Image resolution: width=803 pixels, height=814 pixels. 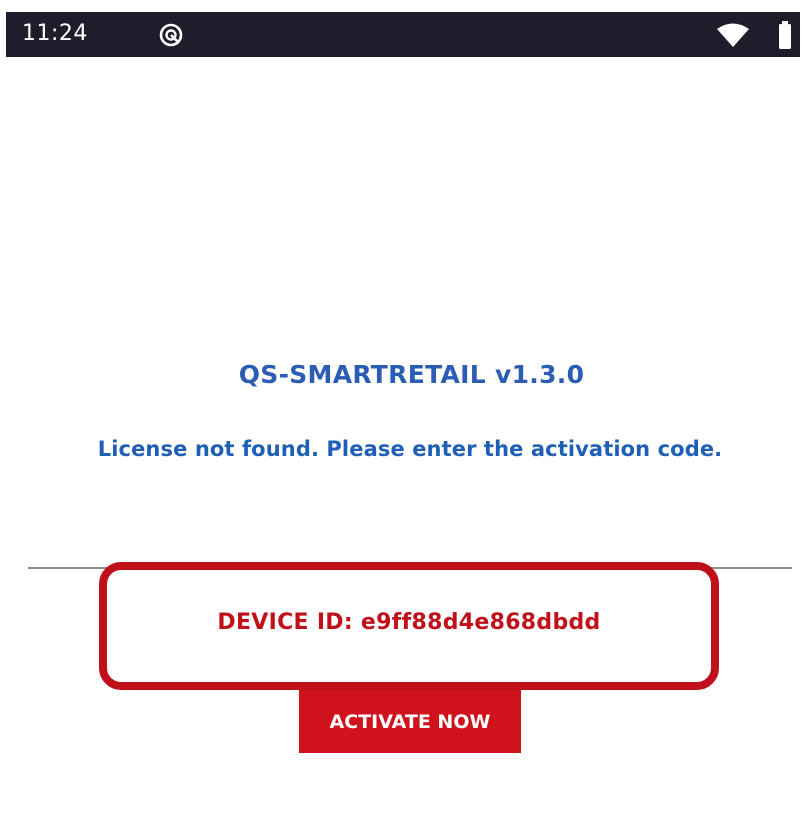 What do you see at coordinates (411, 374) in the screenshot?
I see `app-title: QS-SMARTRETAIL v1.3.0` at bounding box center [411, 374].